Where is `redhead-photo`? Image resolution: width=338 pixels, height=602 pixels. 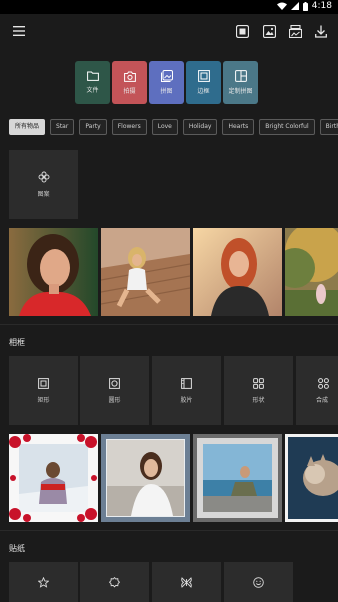 redhead-photo is located at coordinates (237, 272).